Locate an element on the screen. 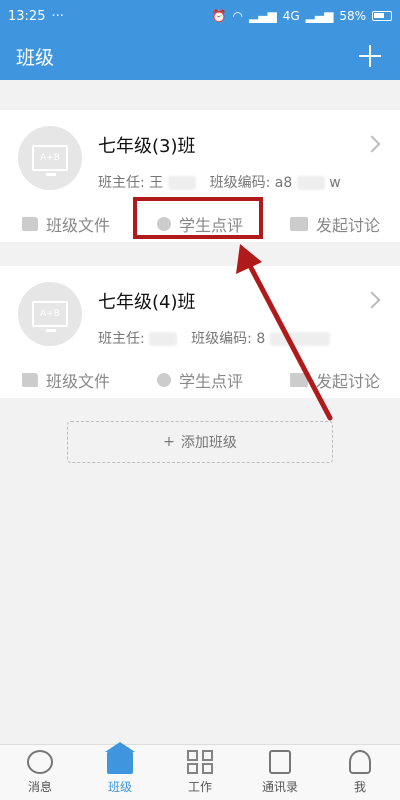 This screenshot has width=400, height=800. class-code-value: a8 is located at coordinates (283, 183).